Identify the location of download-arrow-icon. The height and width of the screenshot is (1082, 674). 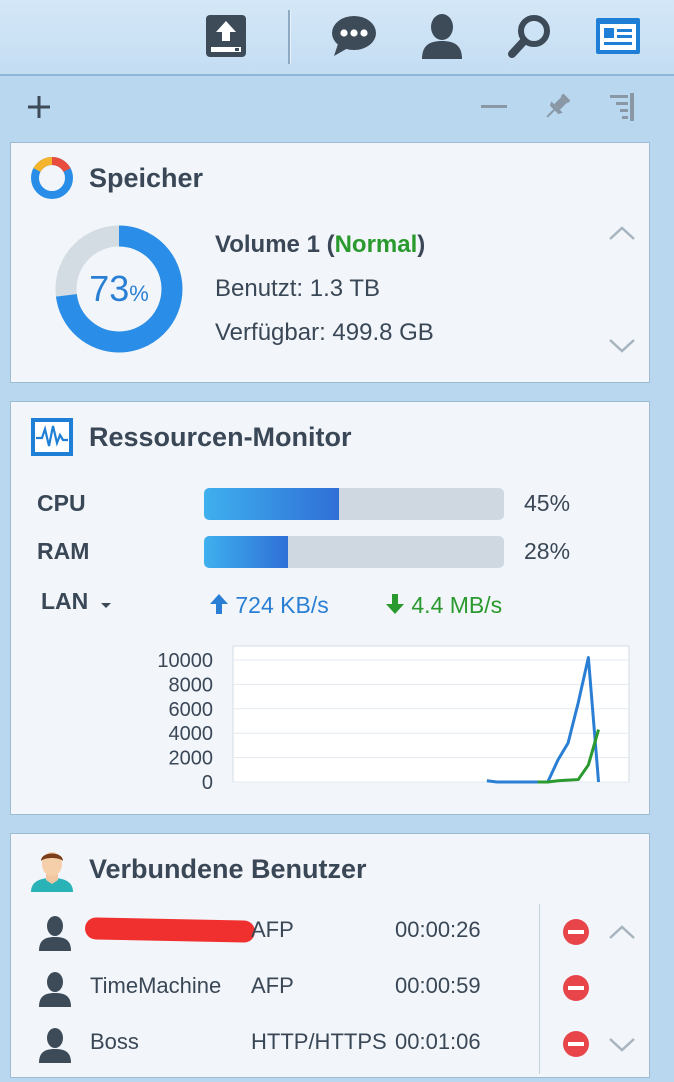
(395, 604).